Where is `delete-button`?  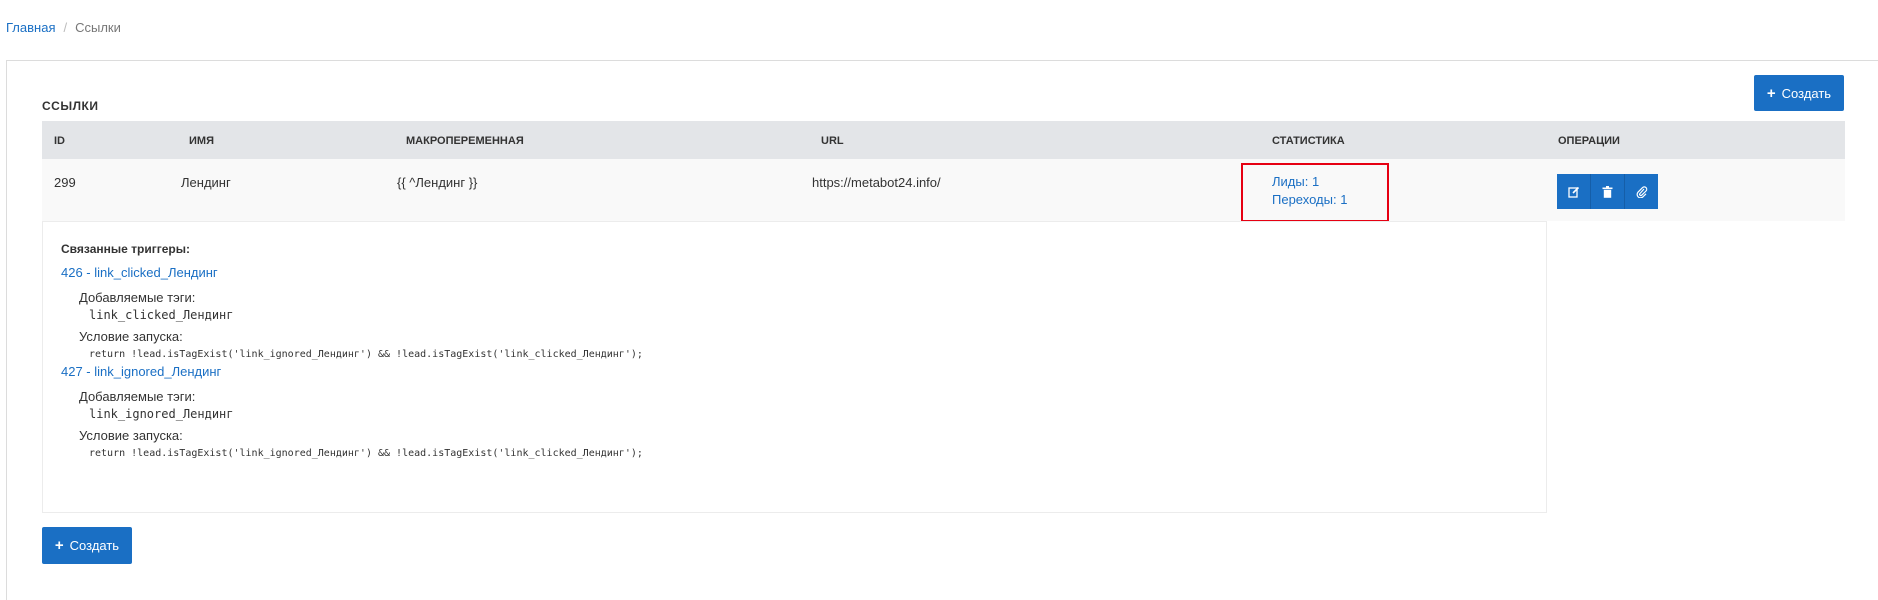 delete-button is located at coordinates (1608, 191).